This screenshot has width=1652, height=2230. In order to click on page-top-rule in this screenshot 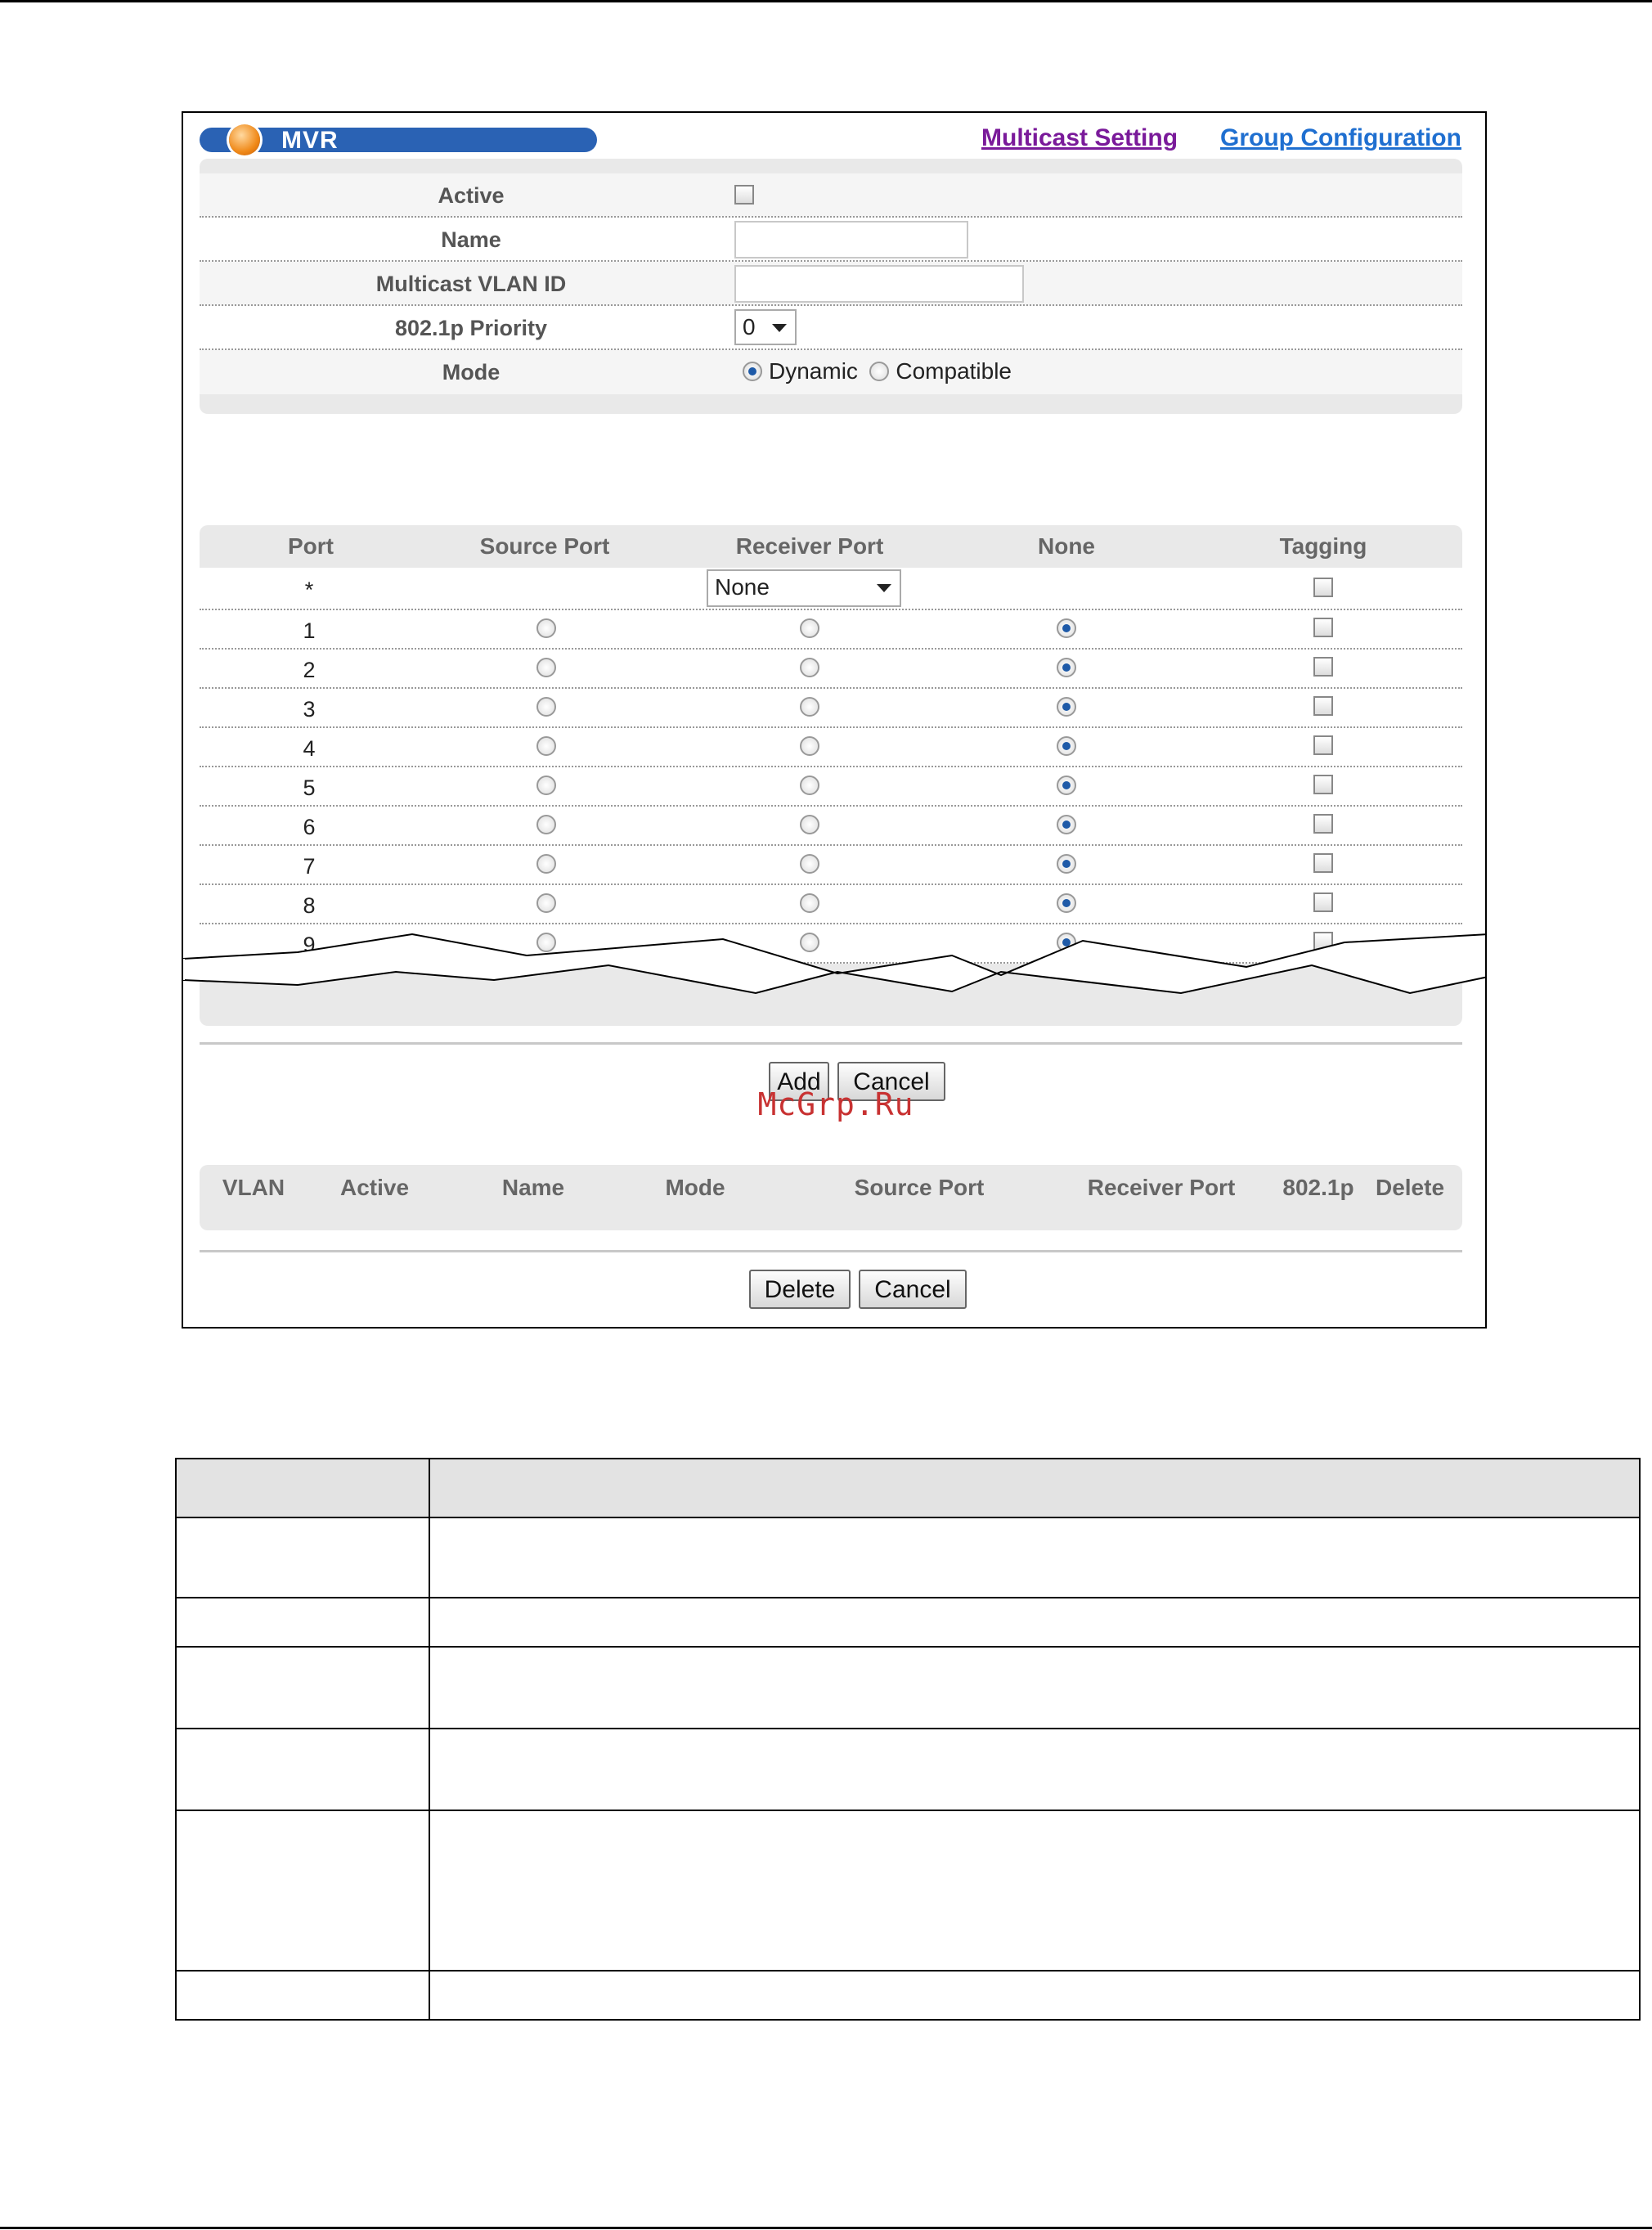, I will do `click(826, 1)`.